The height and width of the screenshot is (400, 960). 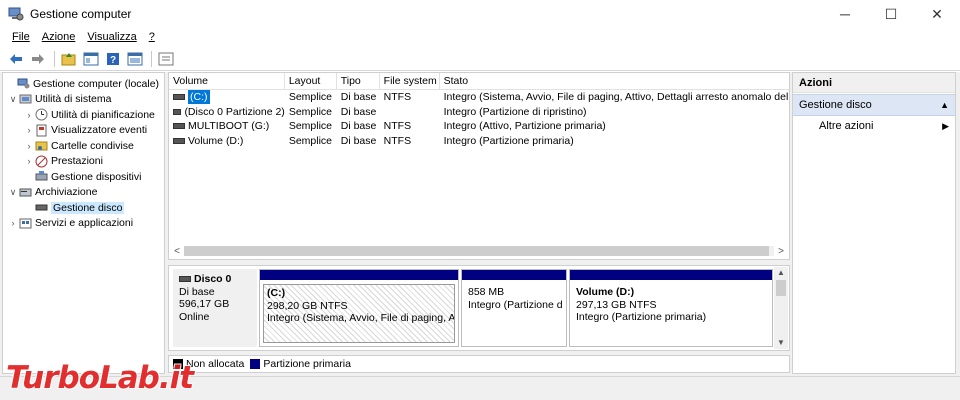 I want to click on title-bar: Gestione computer ─ ☐ ✕, so click(x=480, y=14).